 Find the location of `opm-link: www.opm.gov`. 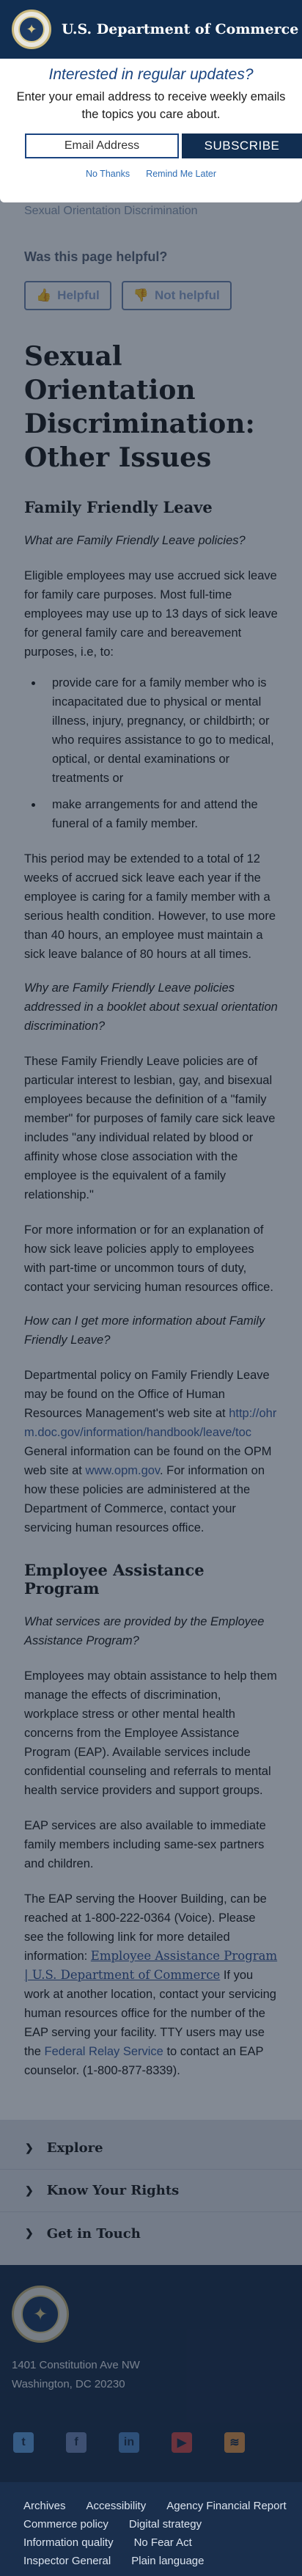

opm-link: www.opm.gov is located at coordinates (122, 1471).